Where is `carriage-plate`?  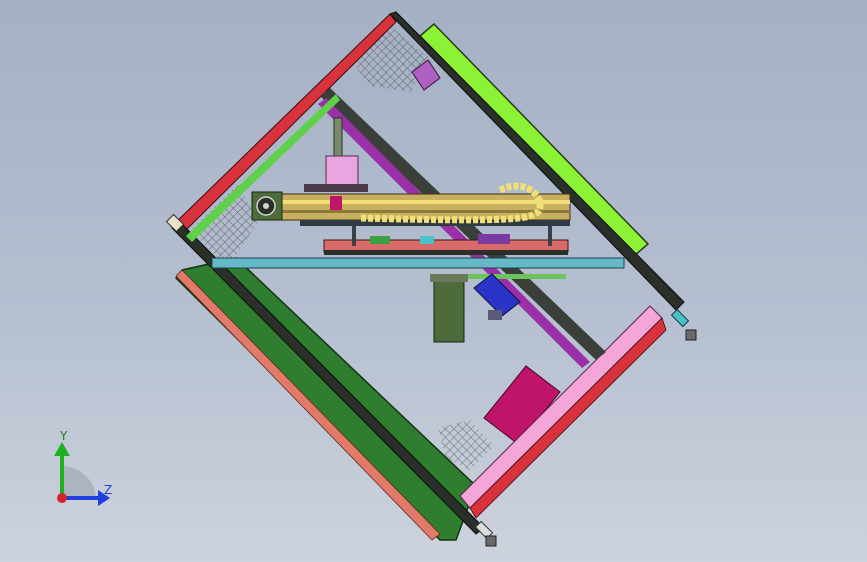
carriage-plate is located at coordinates (336, 188).